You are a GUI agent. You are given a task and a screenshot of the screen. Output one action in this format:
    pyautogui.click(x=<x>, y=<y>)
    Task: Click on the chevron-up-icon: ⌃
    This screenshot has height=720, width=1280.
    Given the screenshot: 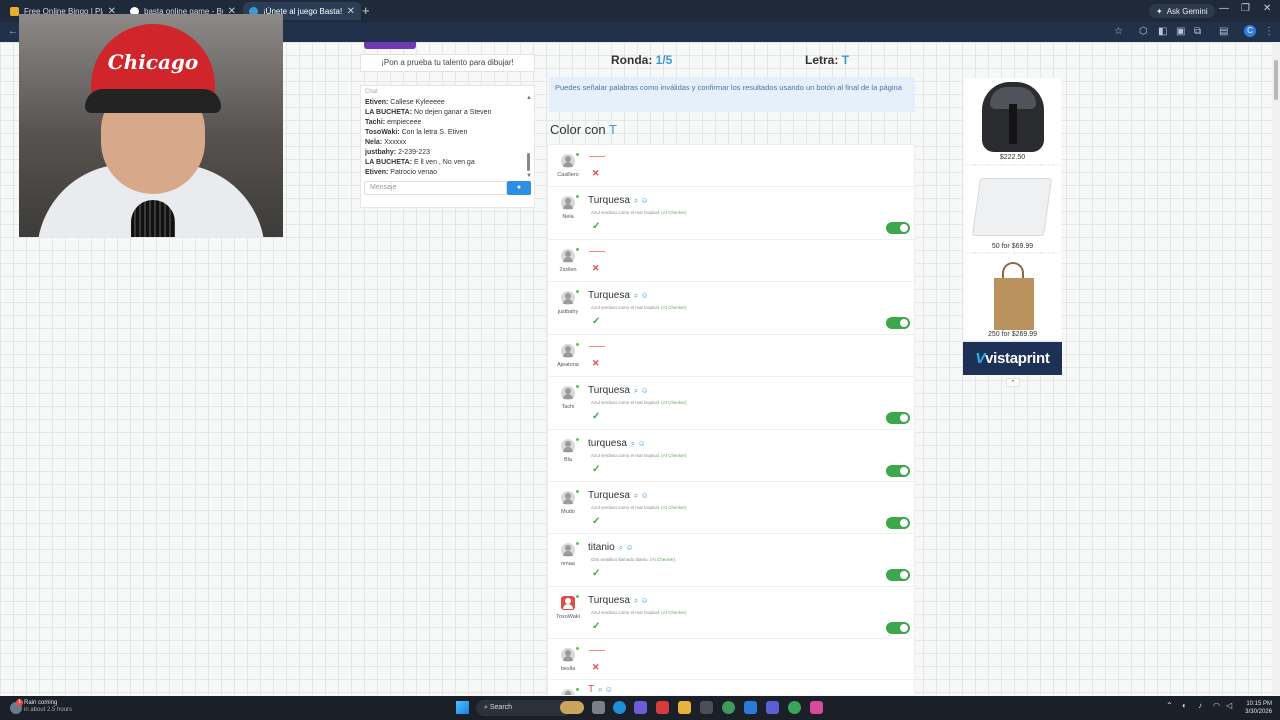 What is the action you would take?
    pyautogui.click(x=1013, y=382)
    